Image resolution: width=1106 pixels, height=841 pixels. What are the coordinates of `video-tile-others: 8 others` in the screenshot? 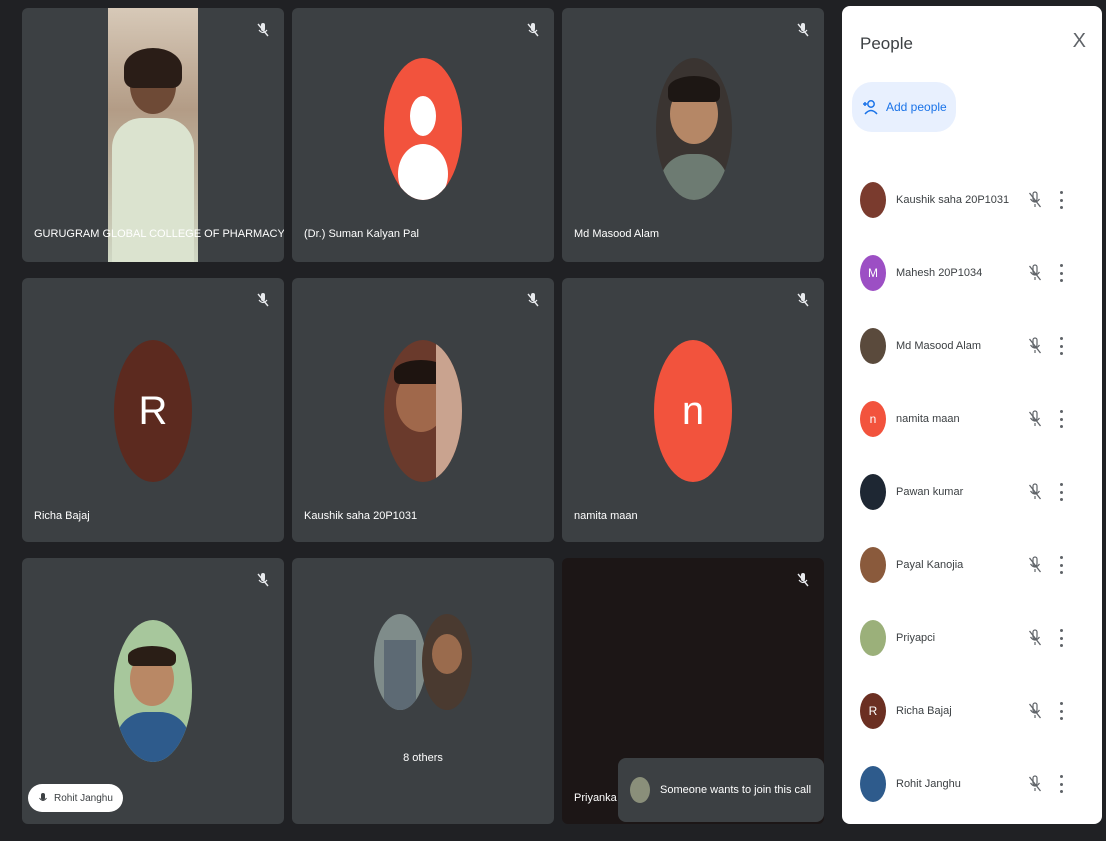 It's located at (423, 691).